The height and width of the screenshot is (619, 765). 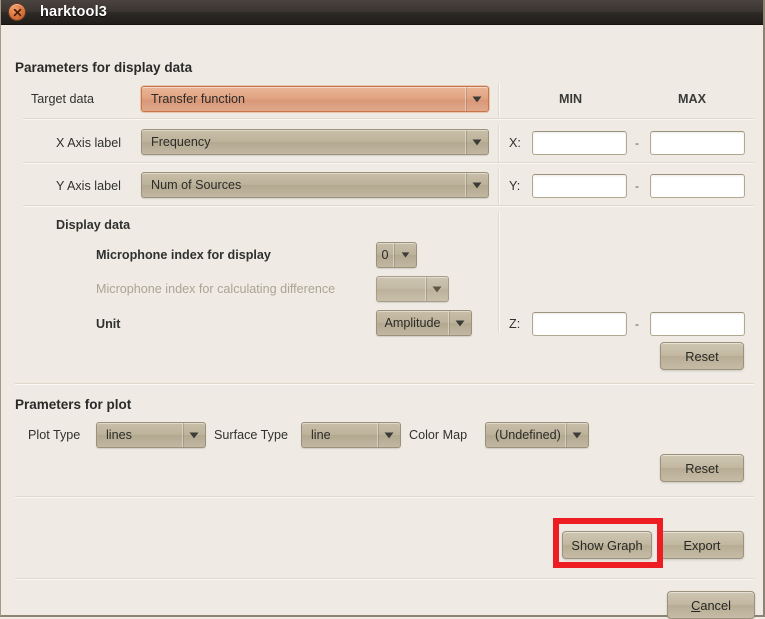 What do you see at coordinates (315, 99) in the screenshot?
I see `target-data-dropdown: Transfer function` at bounding box center [315, 99].